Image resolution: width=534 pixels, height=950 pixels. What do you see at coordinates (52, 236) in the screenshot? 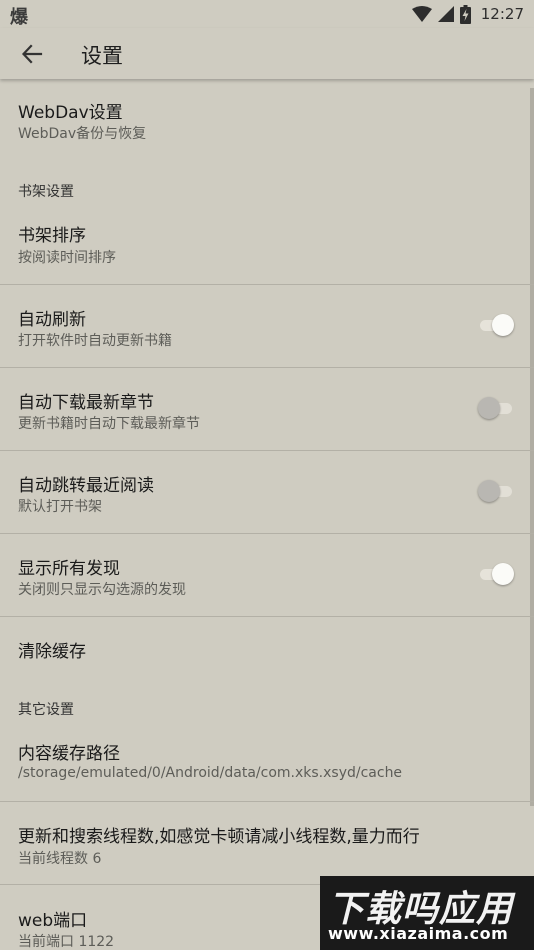
I see `pref-bookshelf-sort-title: 书架排序` at bounding box center [52, 236].